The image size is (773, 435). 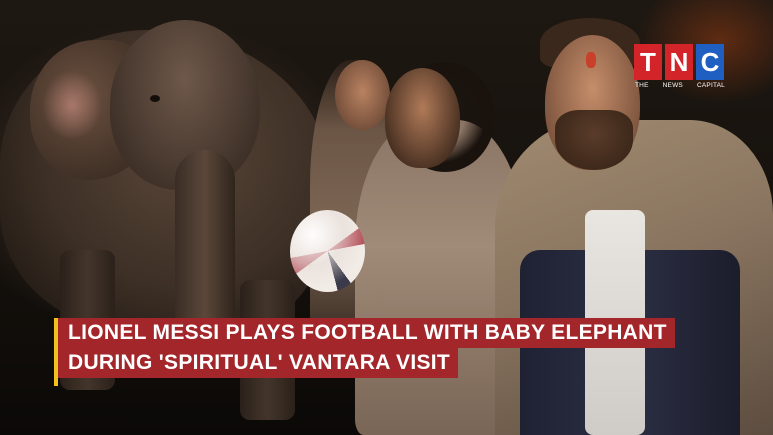 I want to click on logo-letter-c: C, so click(x=710, y=62).